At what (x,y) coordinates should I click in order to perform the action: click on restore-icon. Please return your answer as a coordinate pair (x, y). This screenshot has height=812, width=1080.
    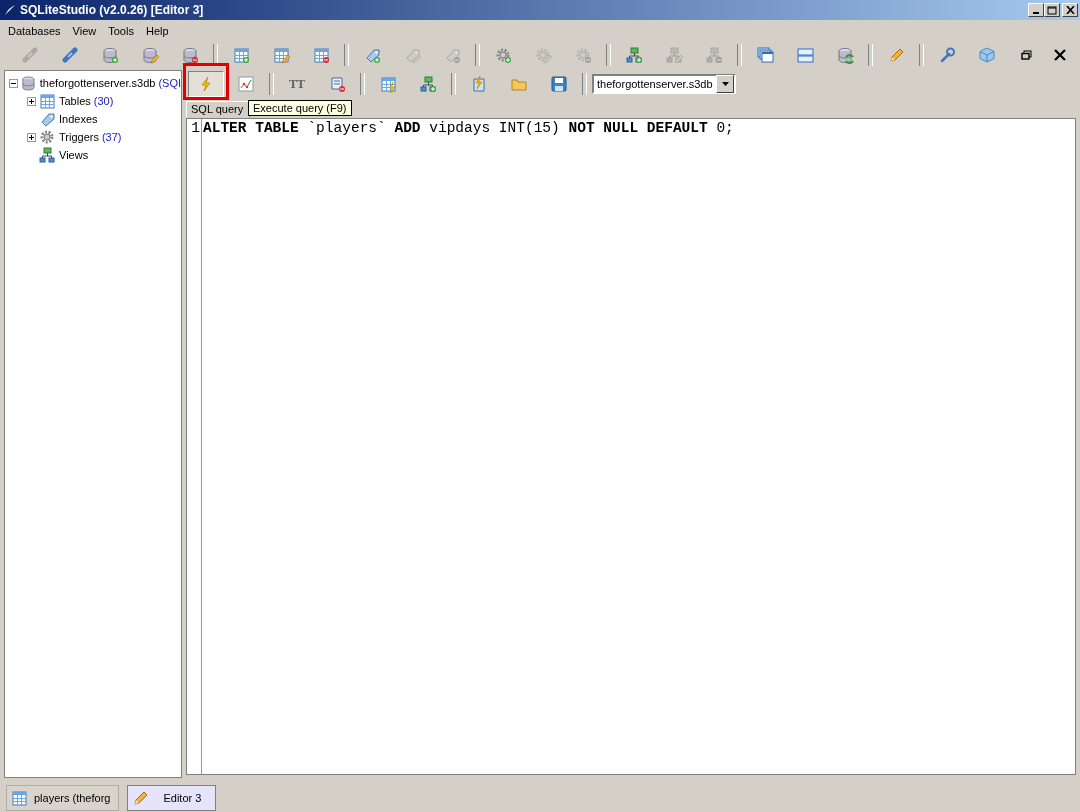
    Looking at the image, I should click on (1026, 55).